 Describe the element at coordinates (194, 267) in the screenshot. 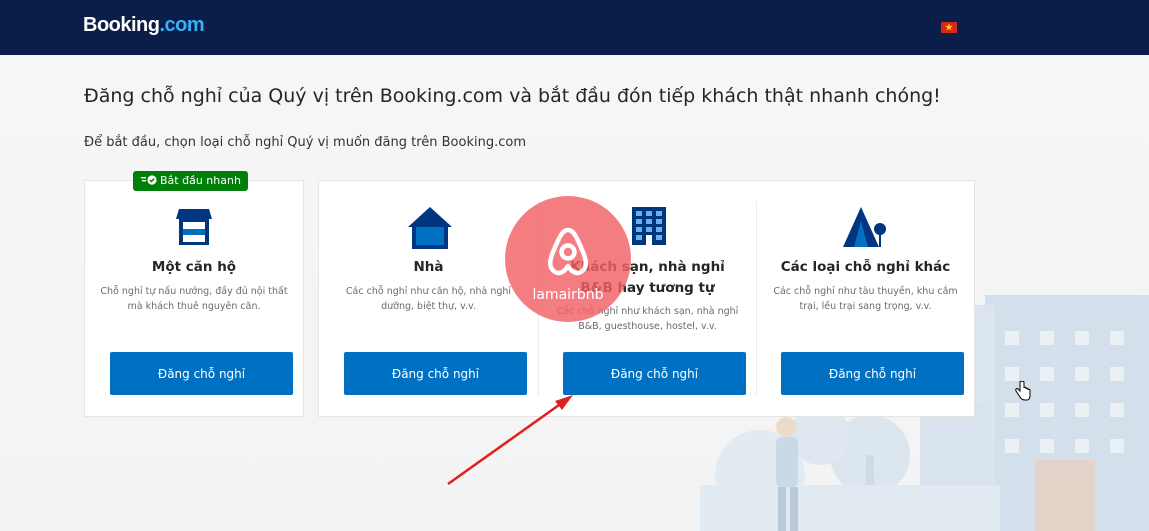

I see `option-title: Một căn hộ` at that location.